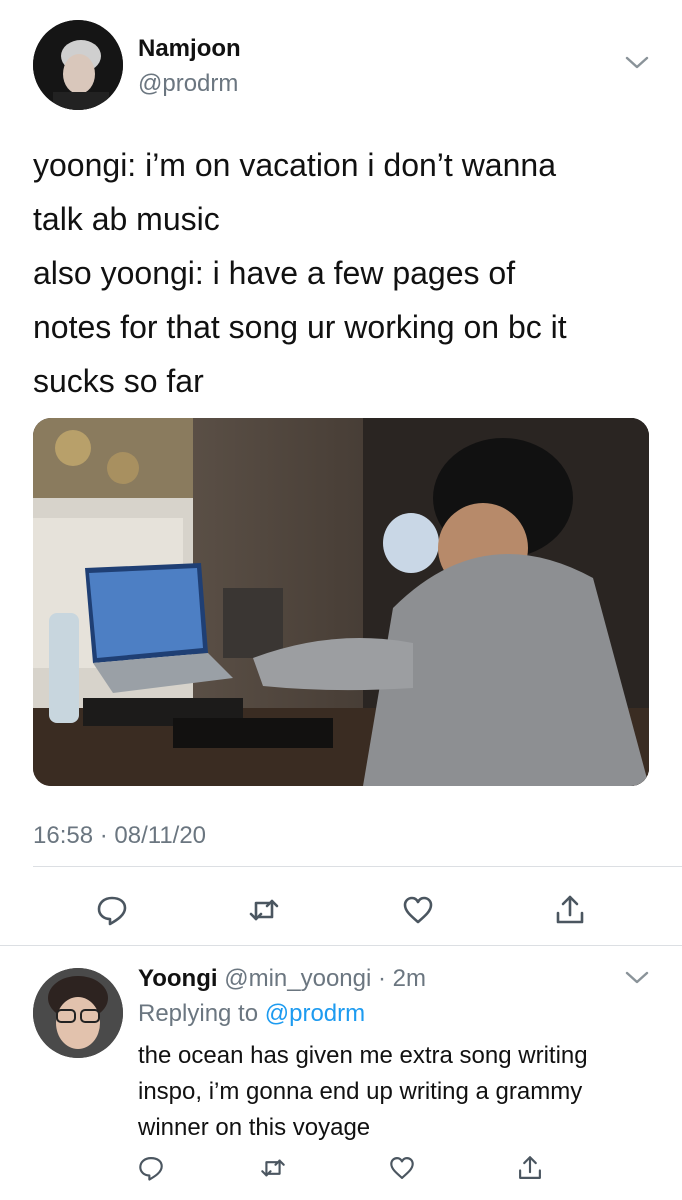  What do you see at coordinates (409, 978) in the screenshot?
I see `reply-age: 2m` at bounding box center [409, 978].